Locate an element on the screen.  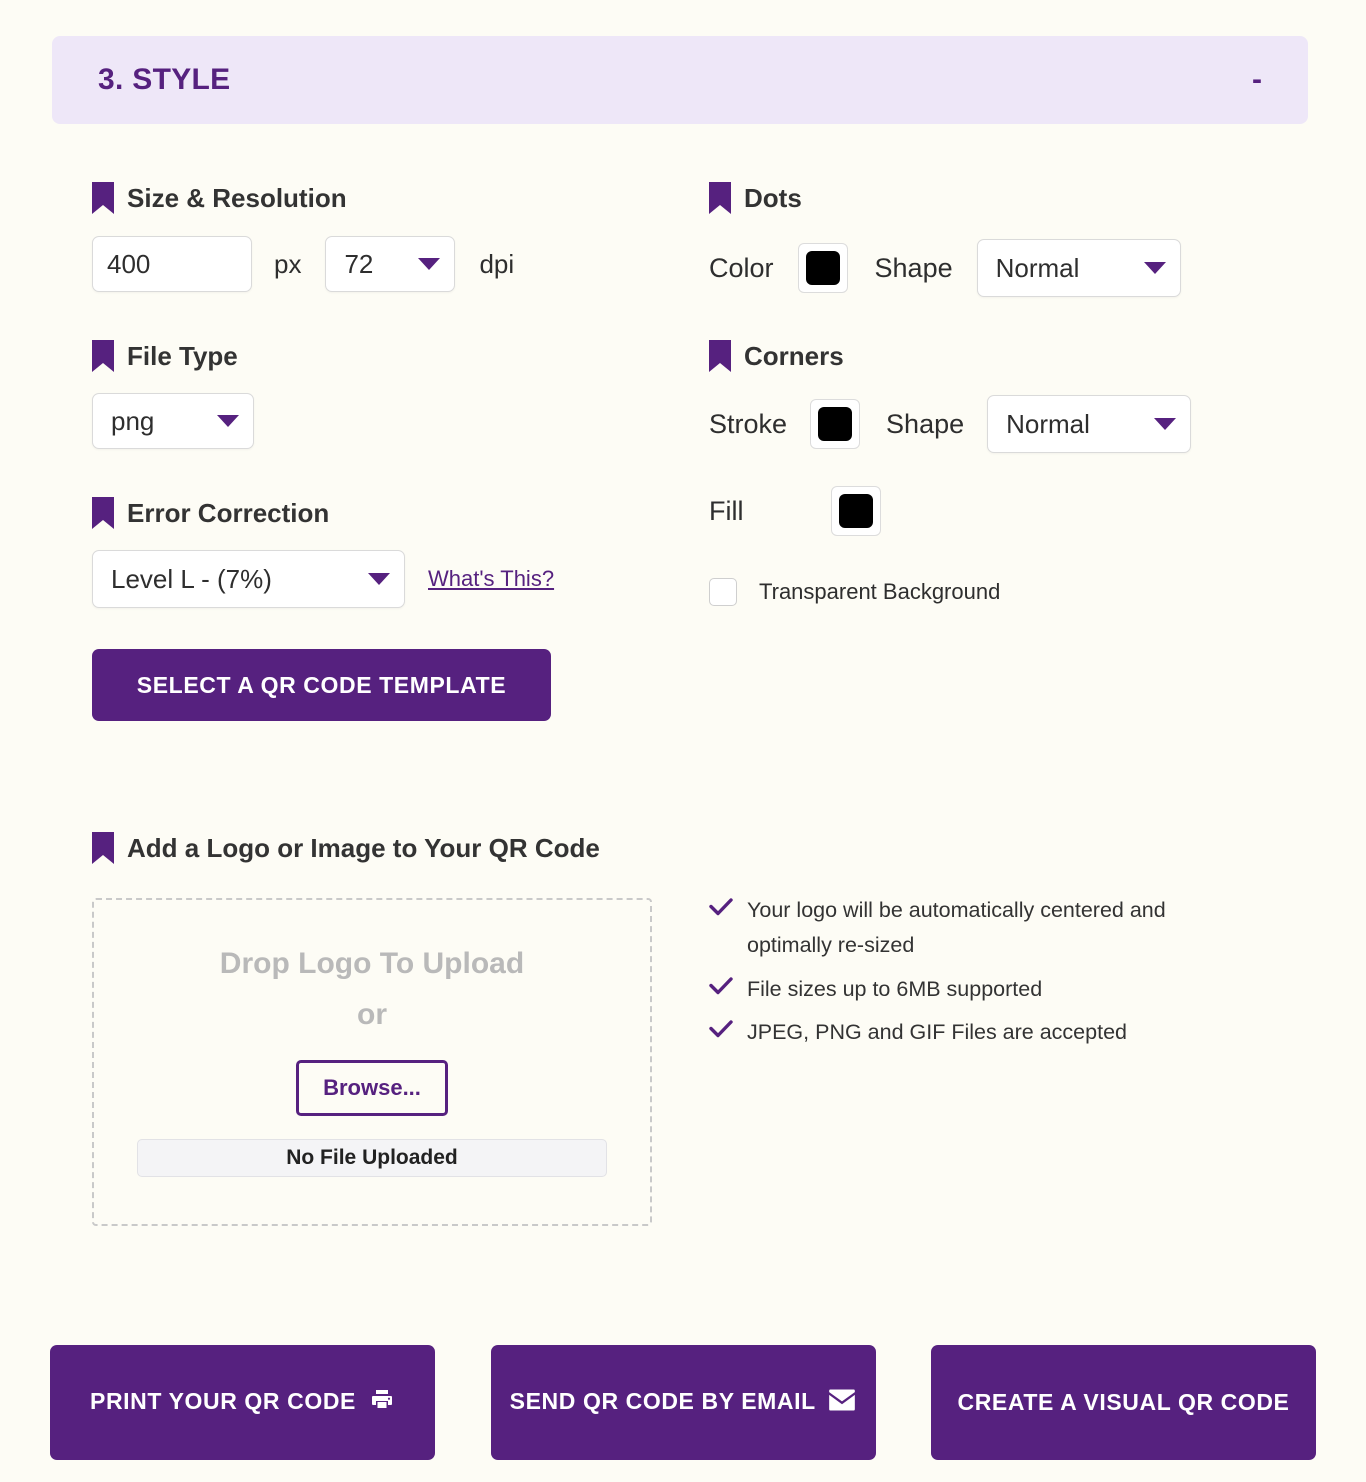
collapse-toggle: - is located at coordinates (1257, 80).